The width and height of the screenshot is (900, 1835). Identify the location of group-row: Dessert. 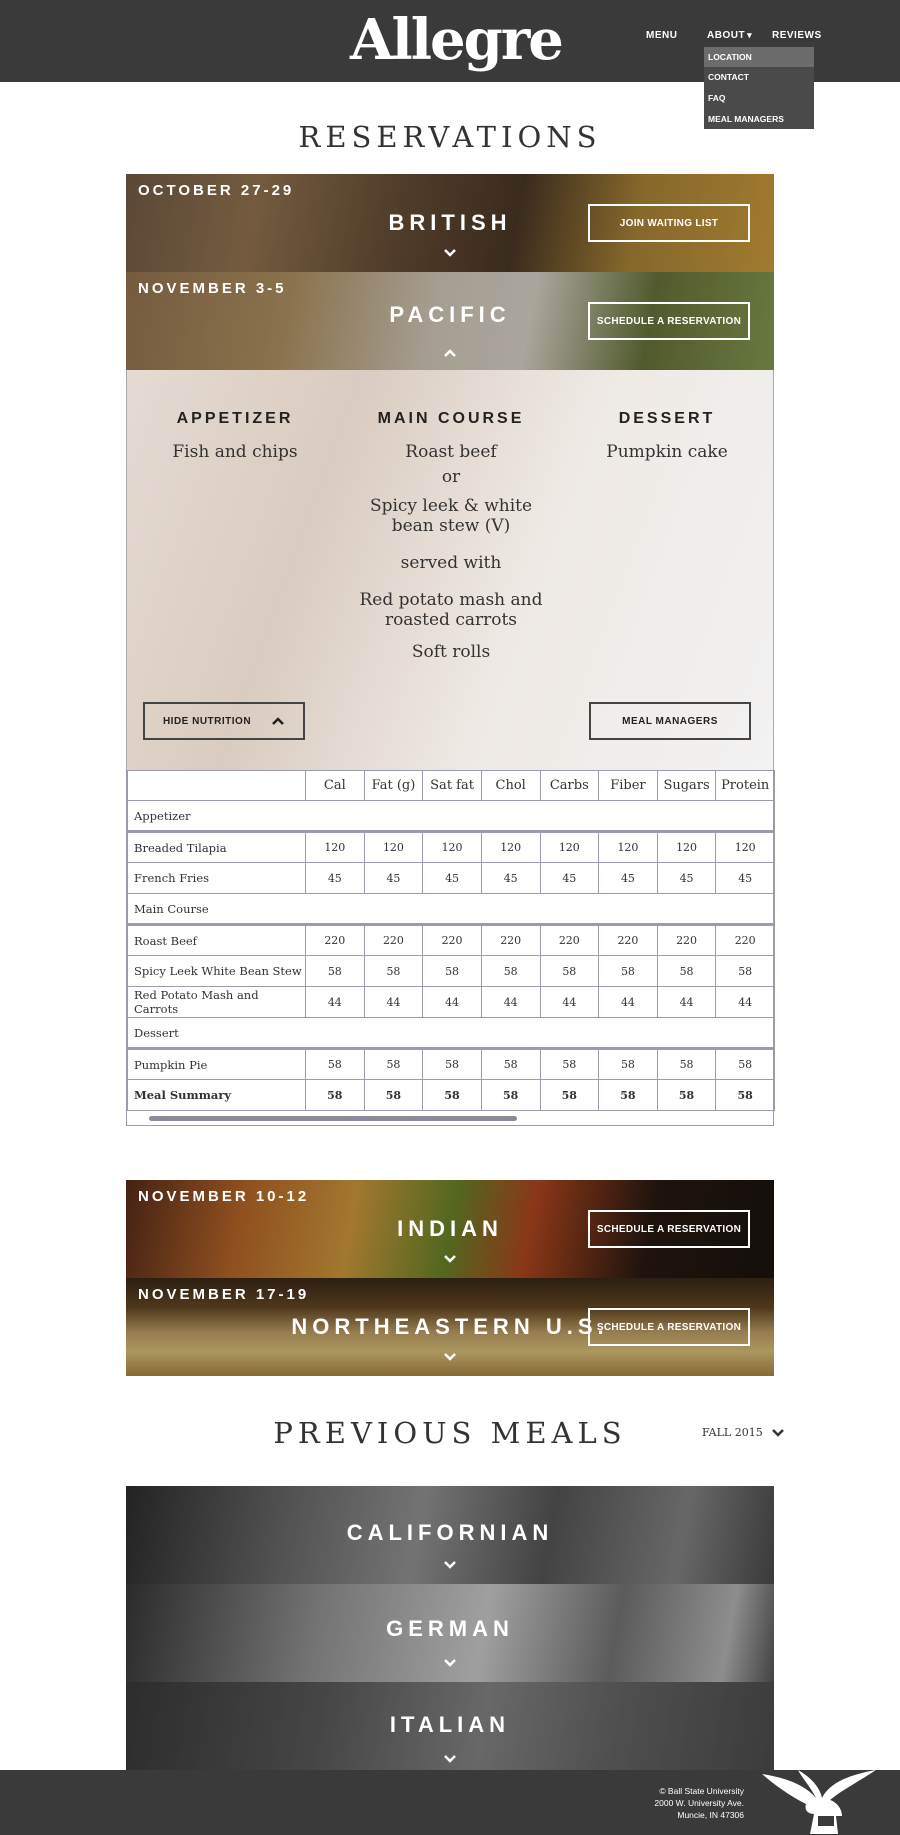
(451, 1033).